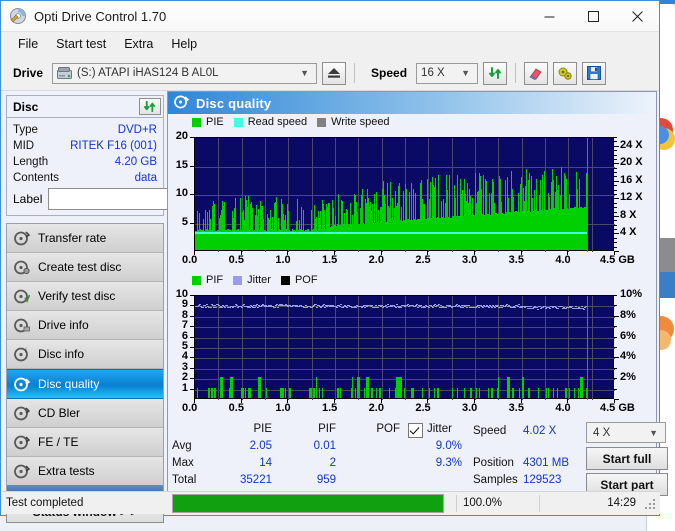 This screenshot has height=531, width=675. I want to click on sidebar-item-label: FE / TE, so click(58, 442).